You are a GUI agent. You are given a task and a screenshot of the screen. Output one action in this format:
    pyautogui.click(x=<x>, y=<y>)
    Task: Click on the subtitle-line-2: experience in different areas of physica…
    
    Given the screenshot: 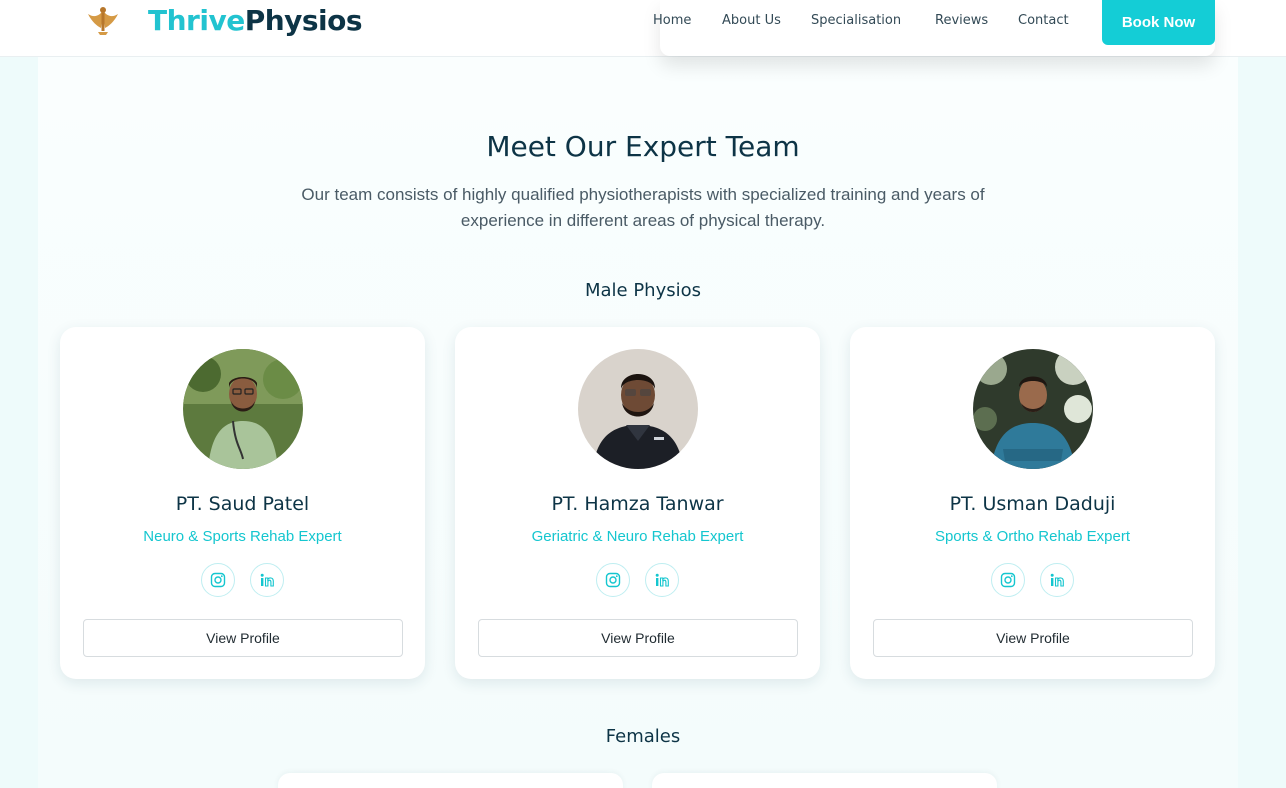 What is the action you would take?
    pyautogui.click(x=643, y=220)
    